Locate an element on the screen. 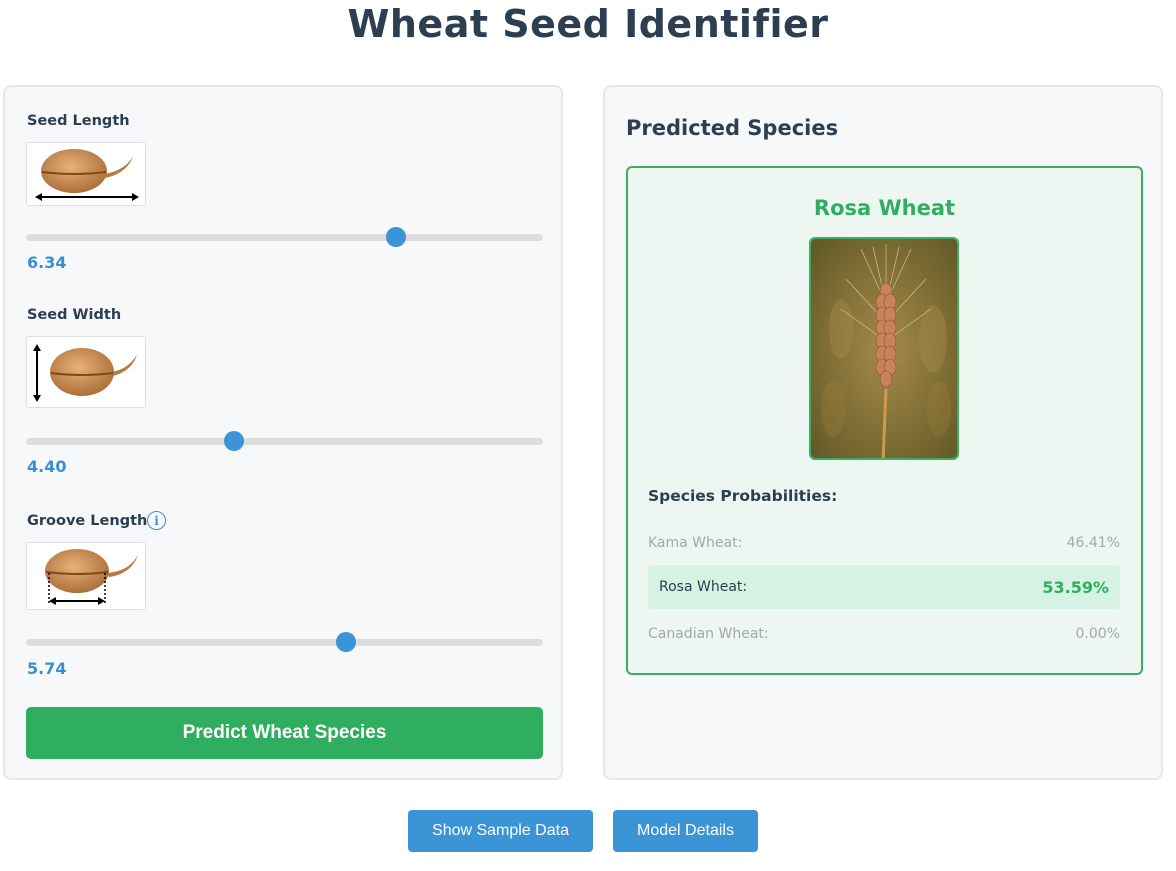  seed-length-slider-handle is located at coordinates (395, 237).